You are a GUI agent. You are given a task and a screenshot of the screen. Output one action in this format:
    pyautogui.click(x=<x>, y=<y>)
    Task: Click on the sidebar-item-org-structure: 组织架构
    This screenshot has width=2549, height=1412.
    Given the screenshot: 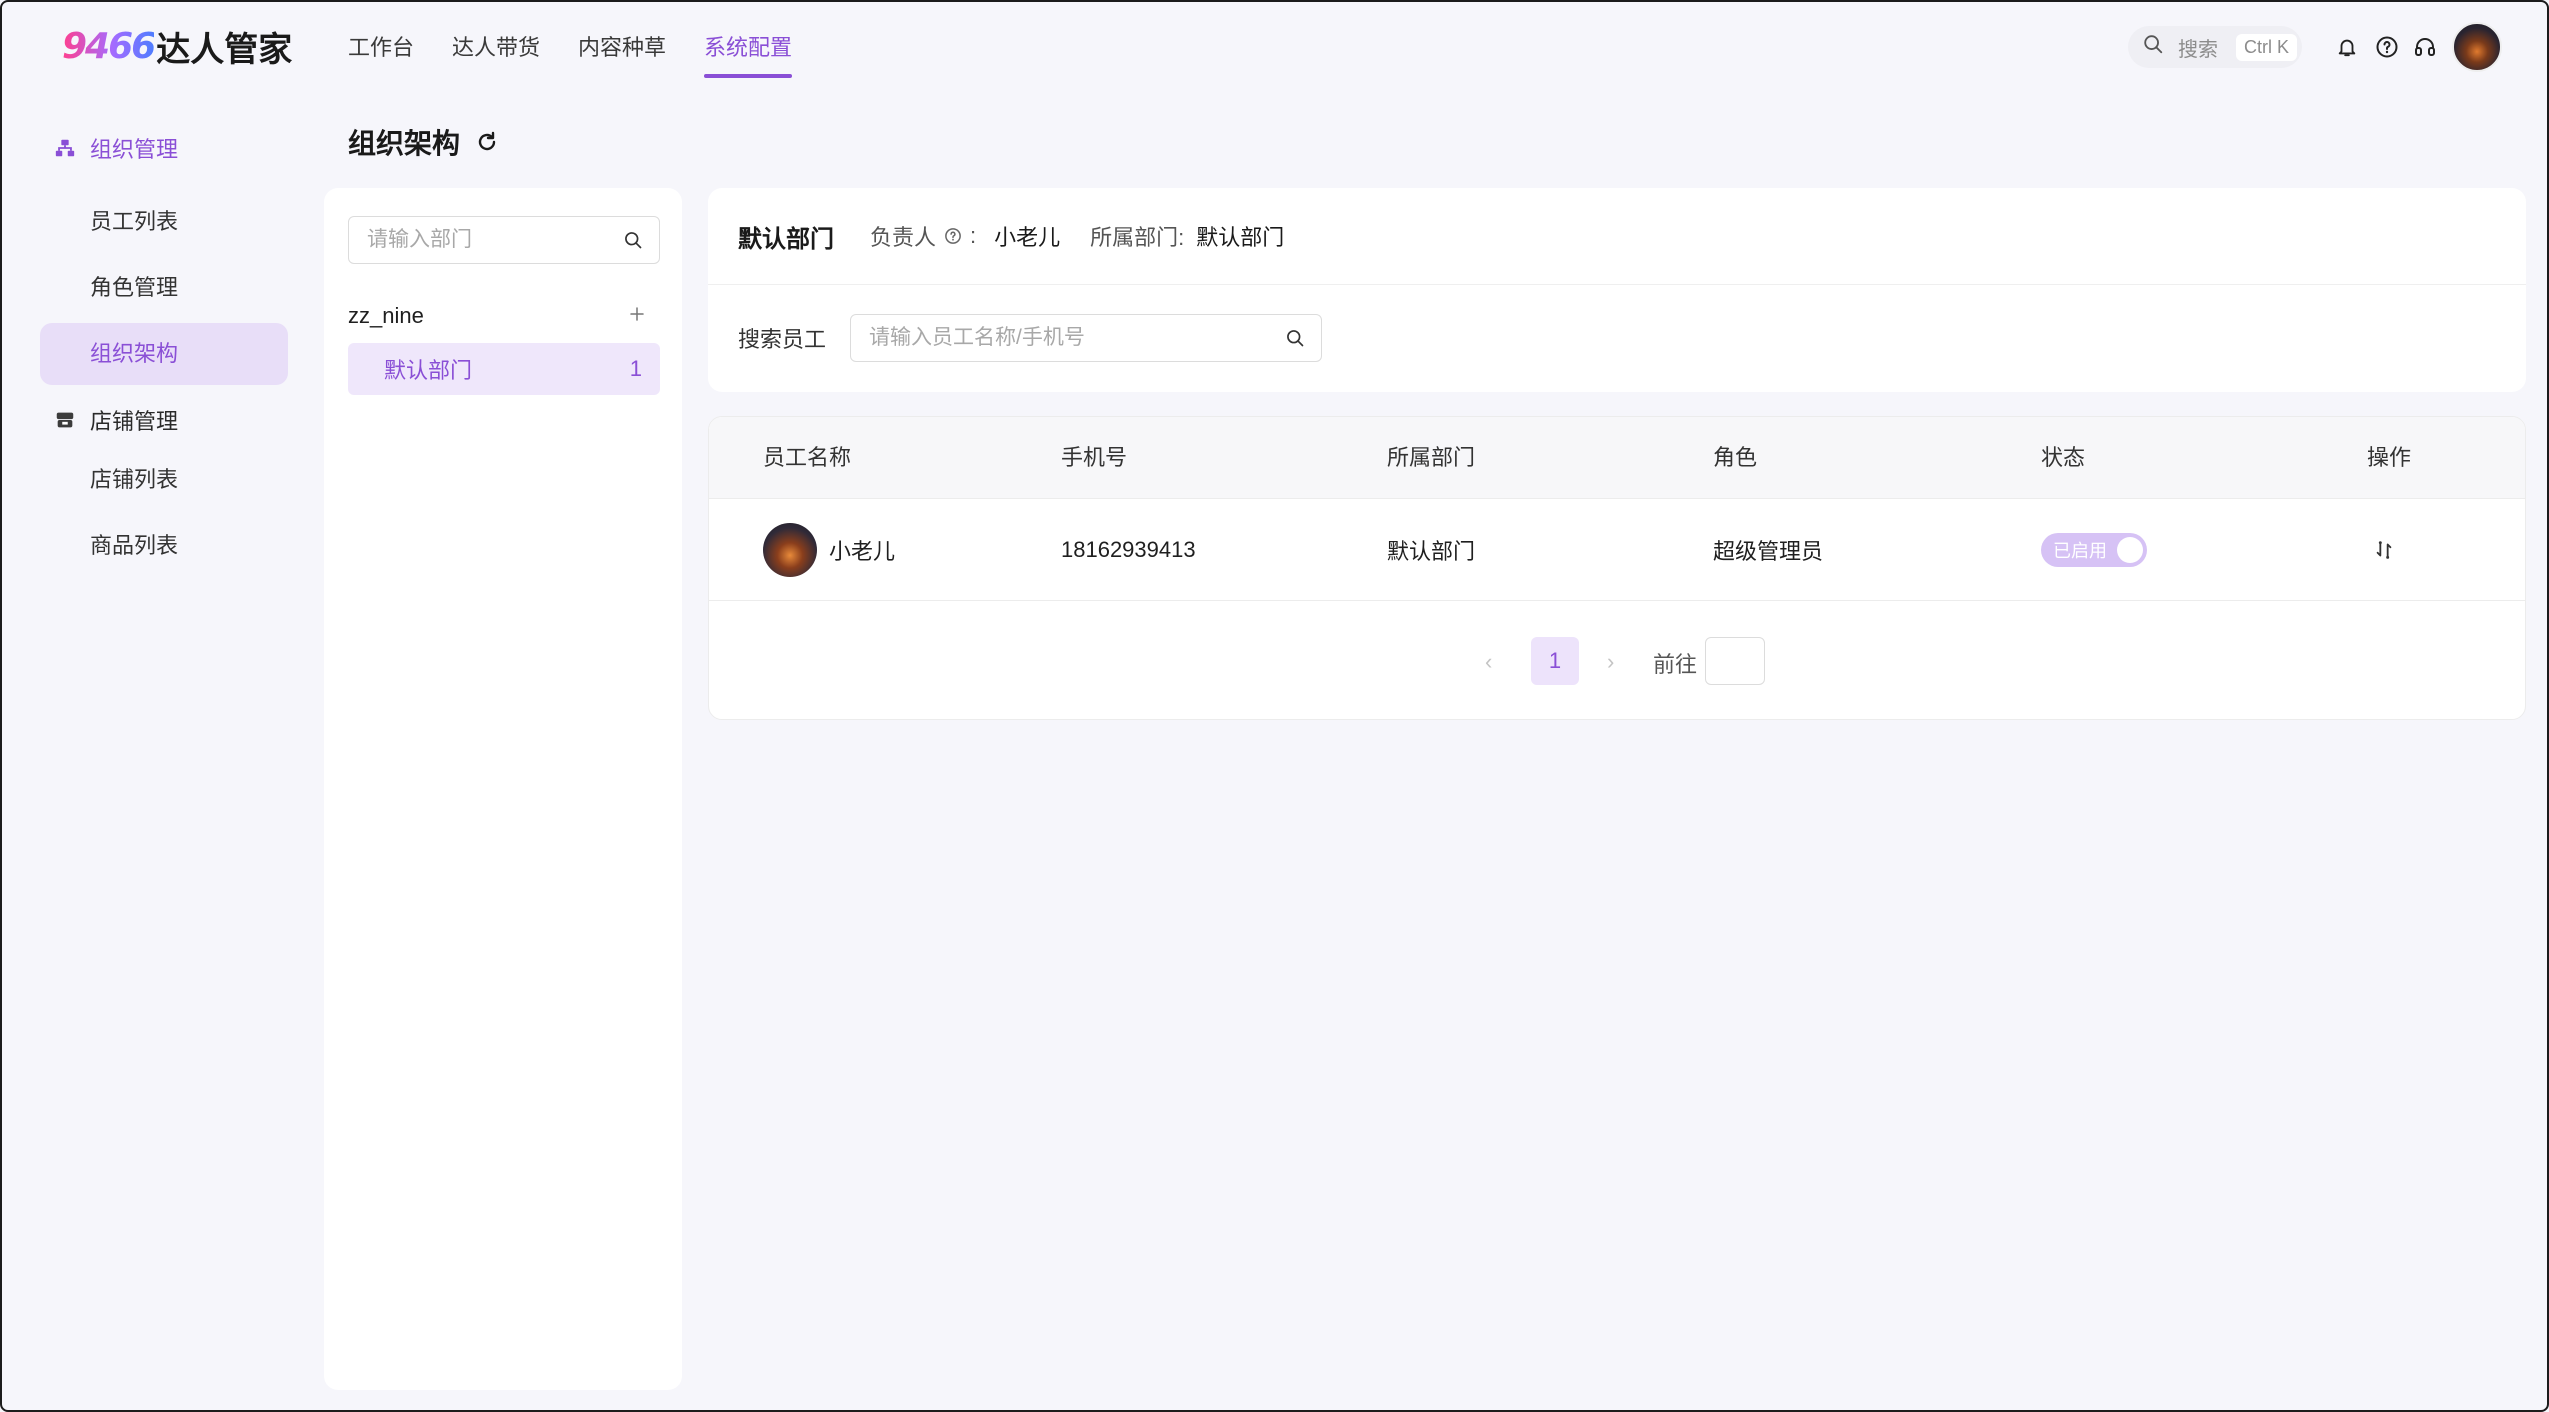 What is the action you would take?
    pyautogui.click(x=164, y=354)
    